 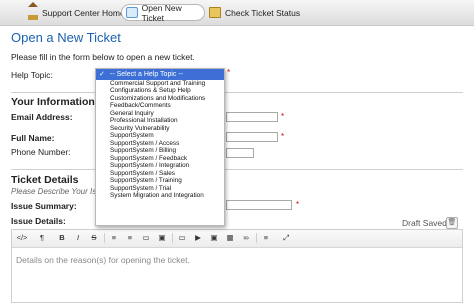 What do you see at coordinates (45, 180) in the screenshot?
I see `ticket-details-heading: Ticket Details` at bounding box center [45, 180].